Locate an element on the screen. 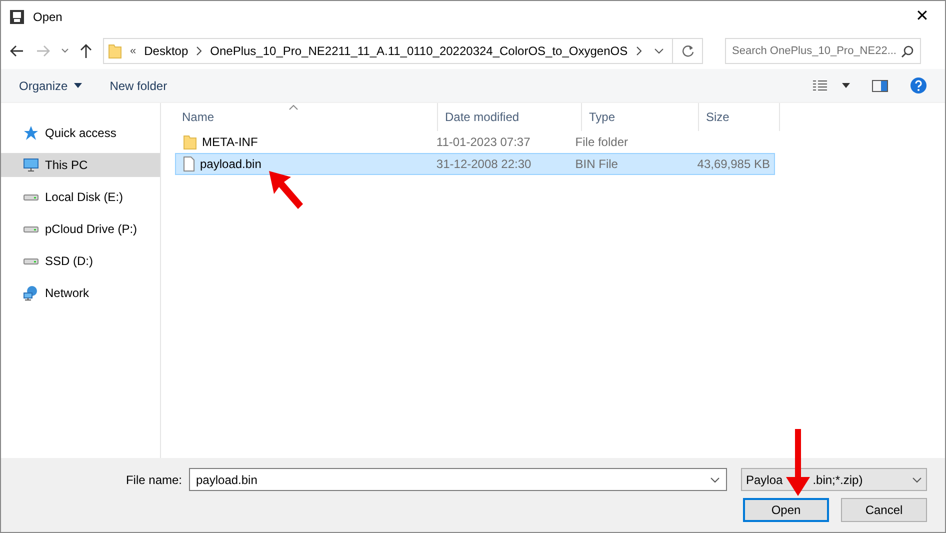  column-header: Size is located at coordinates (739, 117).